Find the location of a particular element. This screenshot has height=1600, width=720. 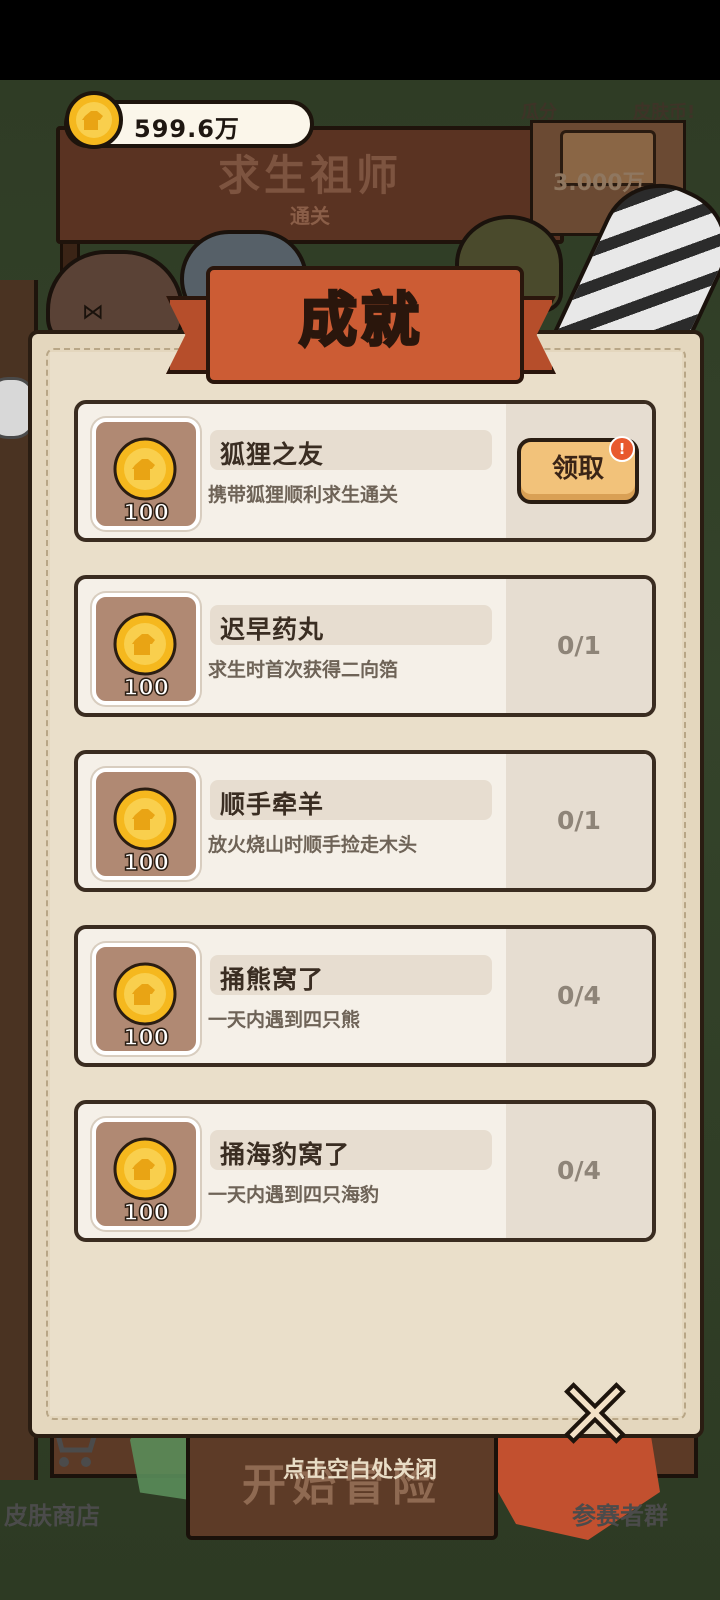

close-glyph: ✕ is located at coordinates (595, 1415).